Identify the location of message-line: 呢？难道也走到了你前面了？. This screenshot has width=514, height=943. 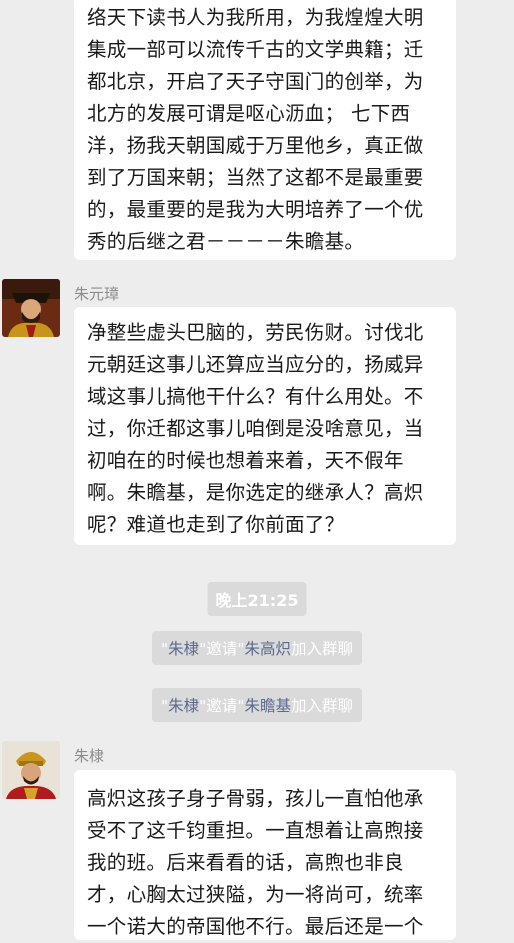
(216, 524).